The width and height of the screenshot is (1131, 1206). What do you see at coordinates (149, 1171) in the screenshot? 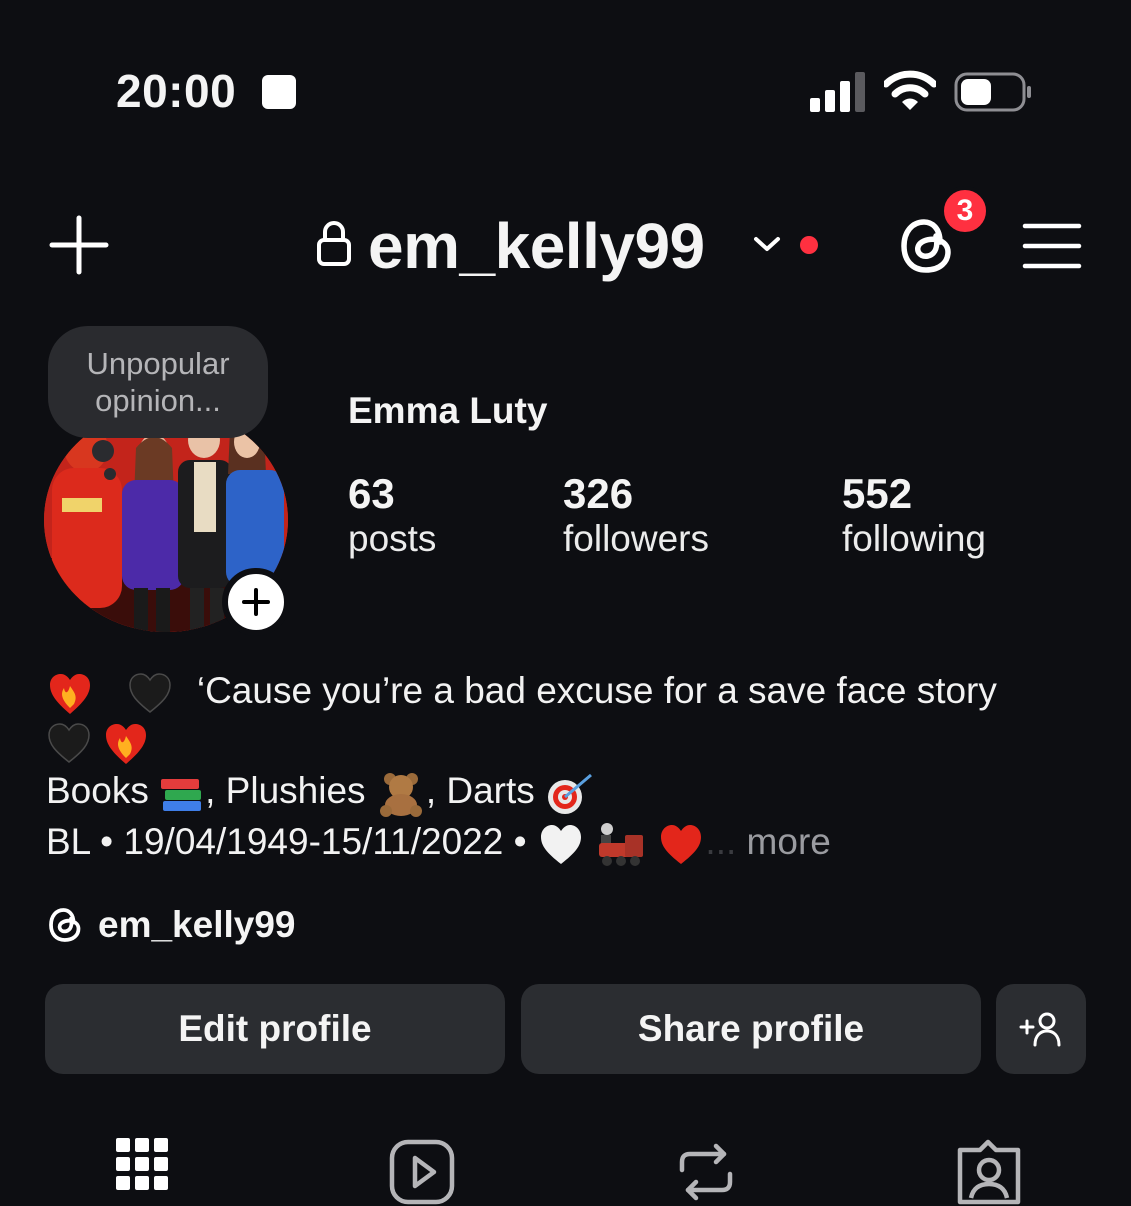
I see `grid-icon` at bounding box center [149, 1171].